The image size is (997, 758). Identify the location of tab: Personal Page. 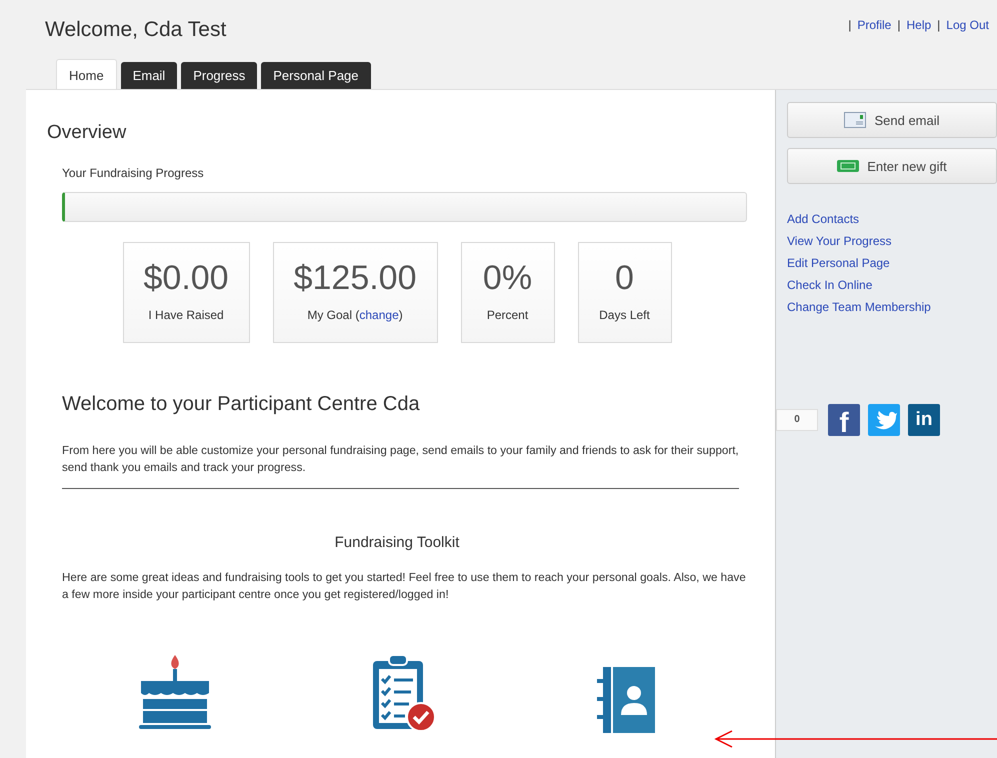
(316, 75).